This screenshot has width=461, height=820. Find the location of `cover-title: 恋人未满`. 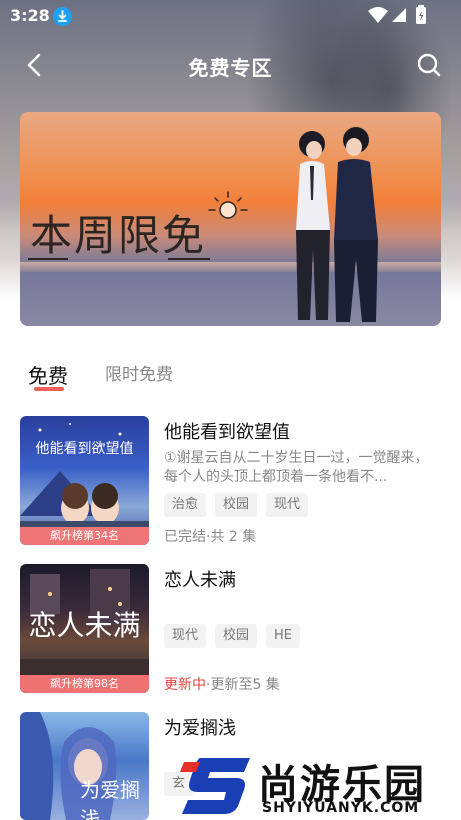

cover-title: 恋人未满 is located at coordinates (84, 625).